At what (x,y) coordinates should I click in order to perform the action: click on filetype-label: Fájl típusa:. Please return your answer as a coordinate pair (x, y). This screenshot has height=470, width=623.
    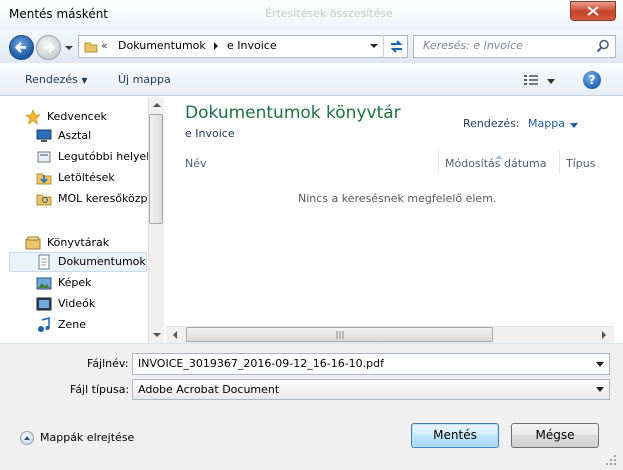
    Looking at the image, I should click on (100, 389).